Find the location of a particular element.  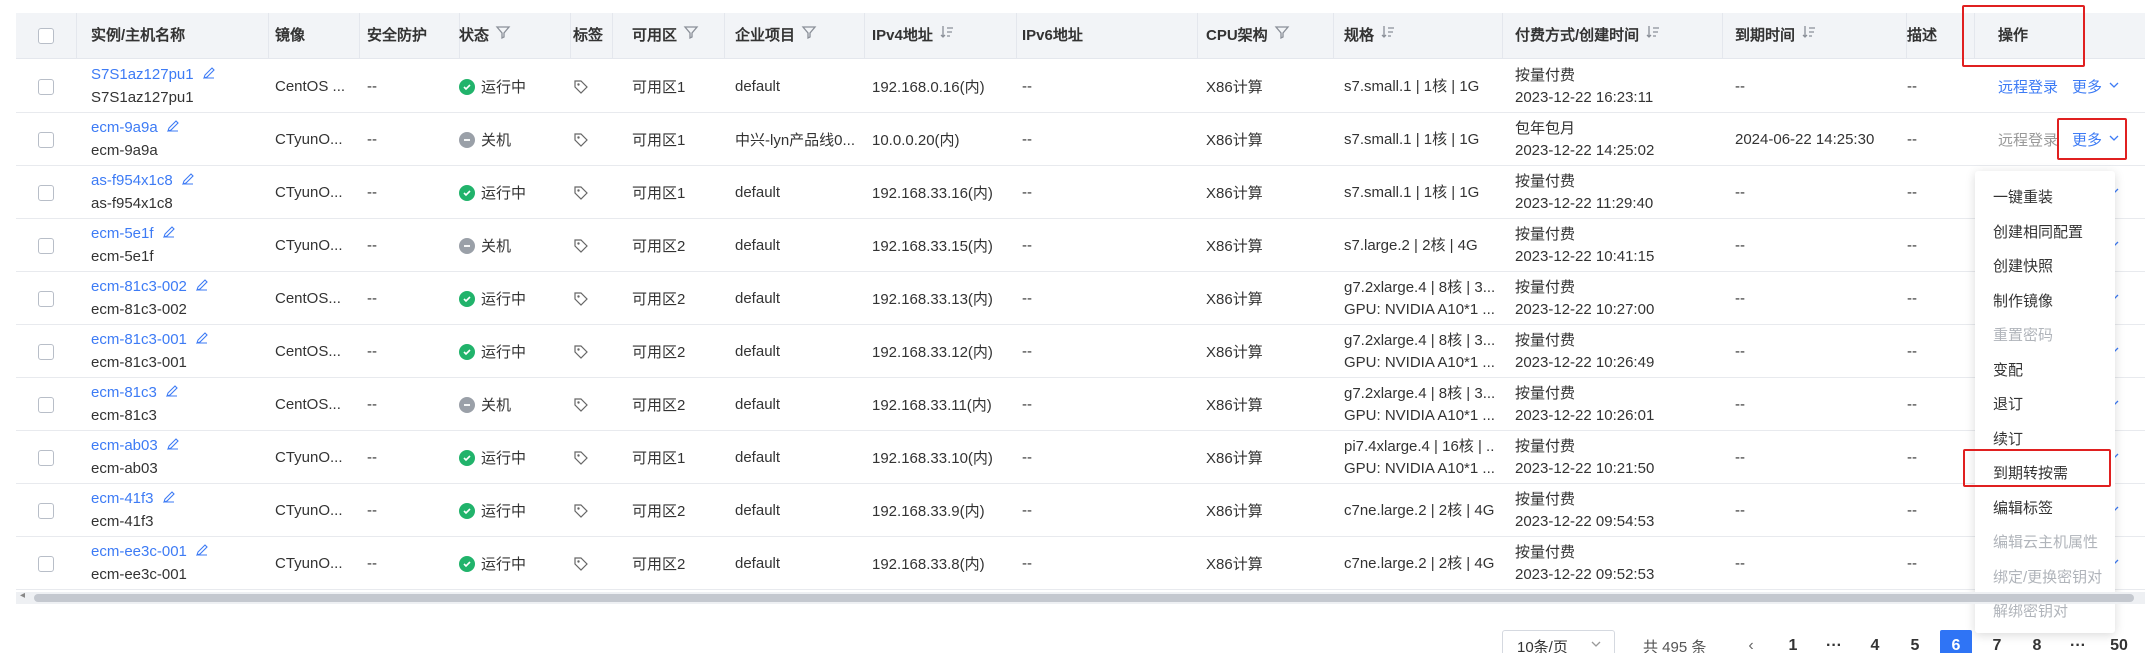

page-number: 5 is located at coordinates (1915, 641).